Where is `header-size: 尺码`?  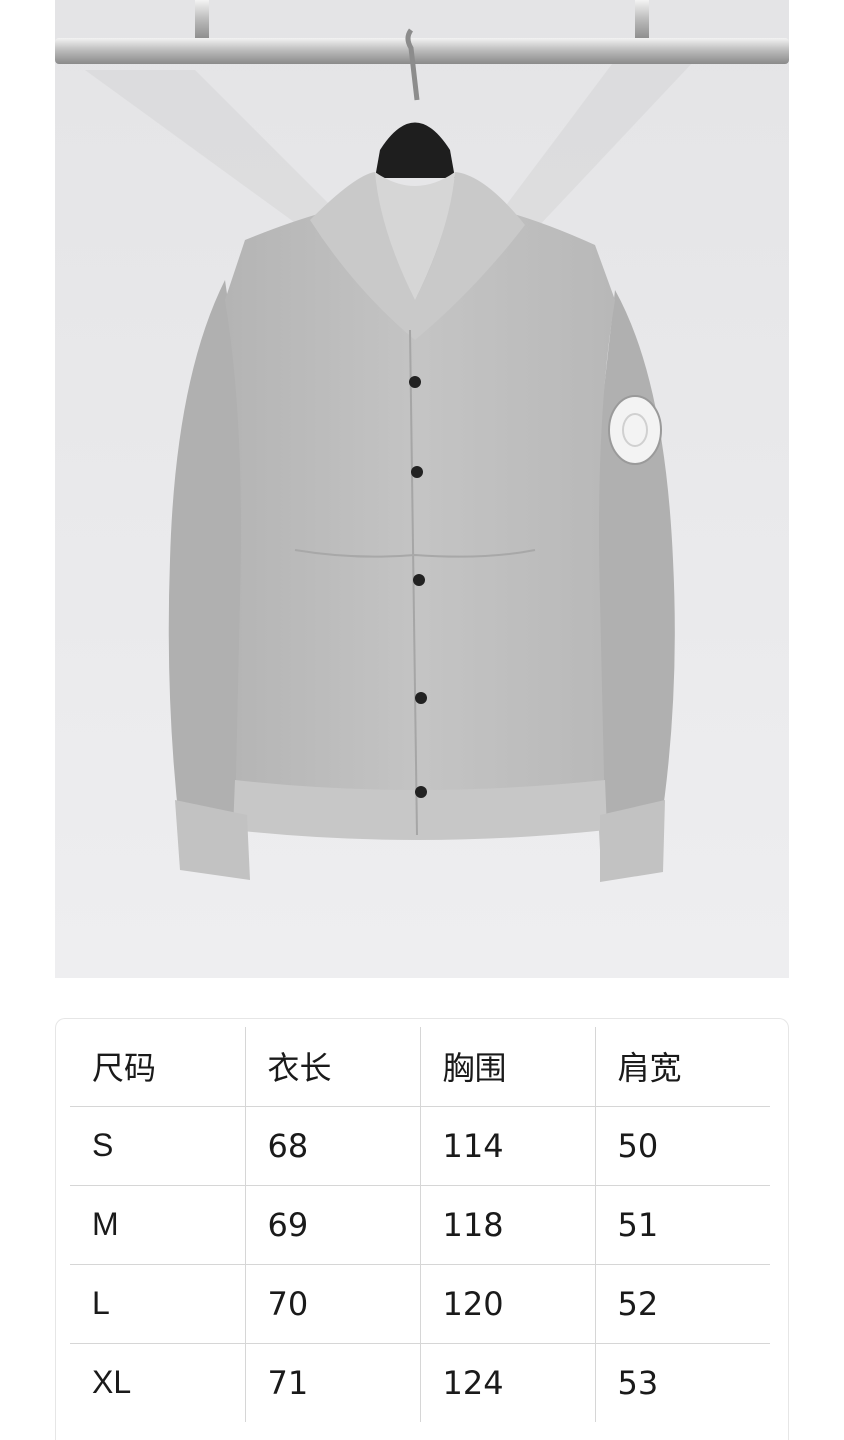
header-size: 尺码 is located at coordinates (158, 1067).